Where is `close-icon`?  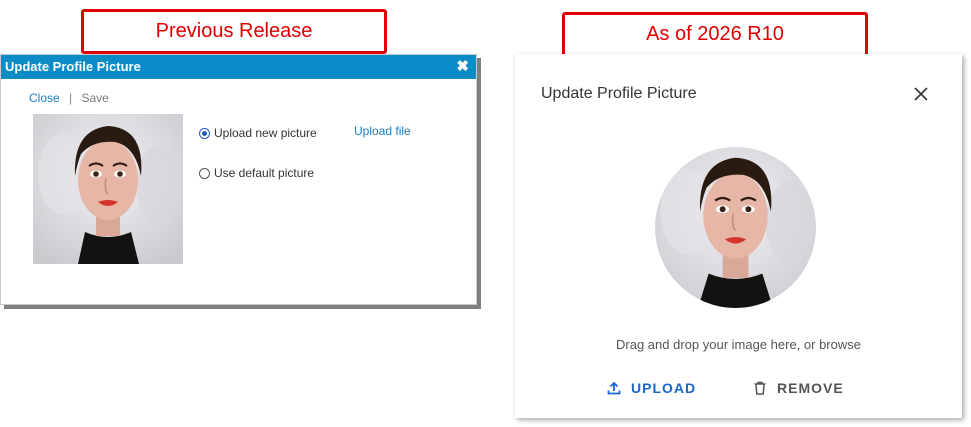
close-icon is located at coordinates (921, 94).